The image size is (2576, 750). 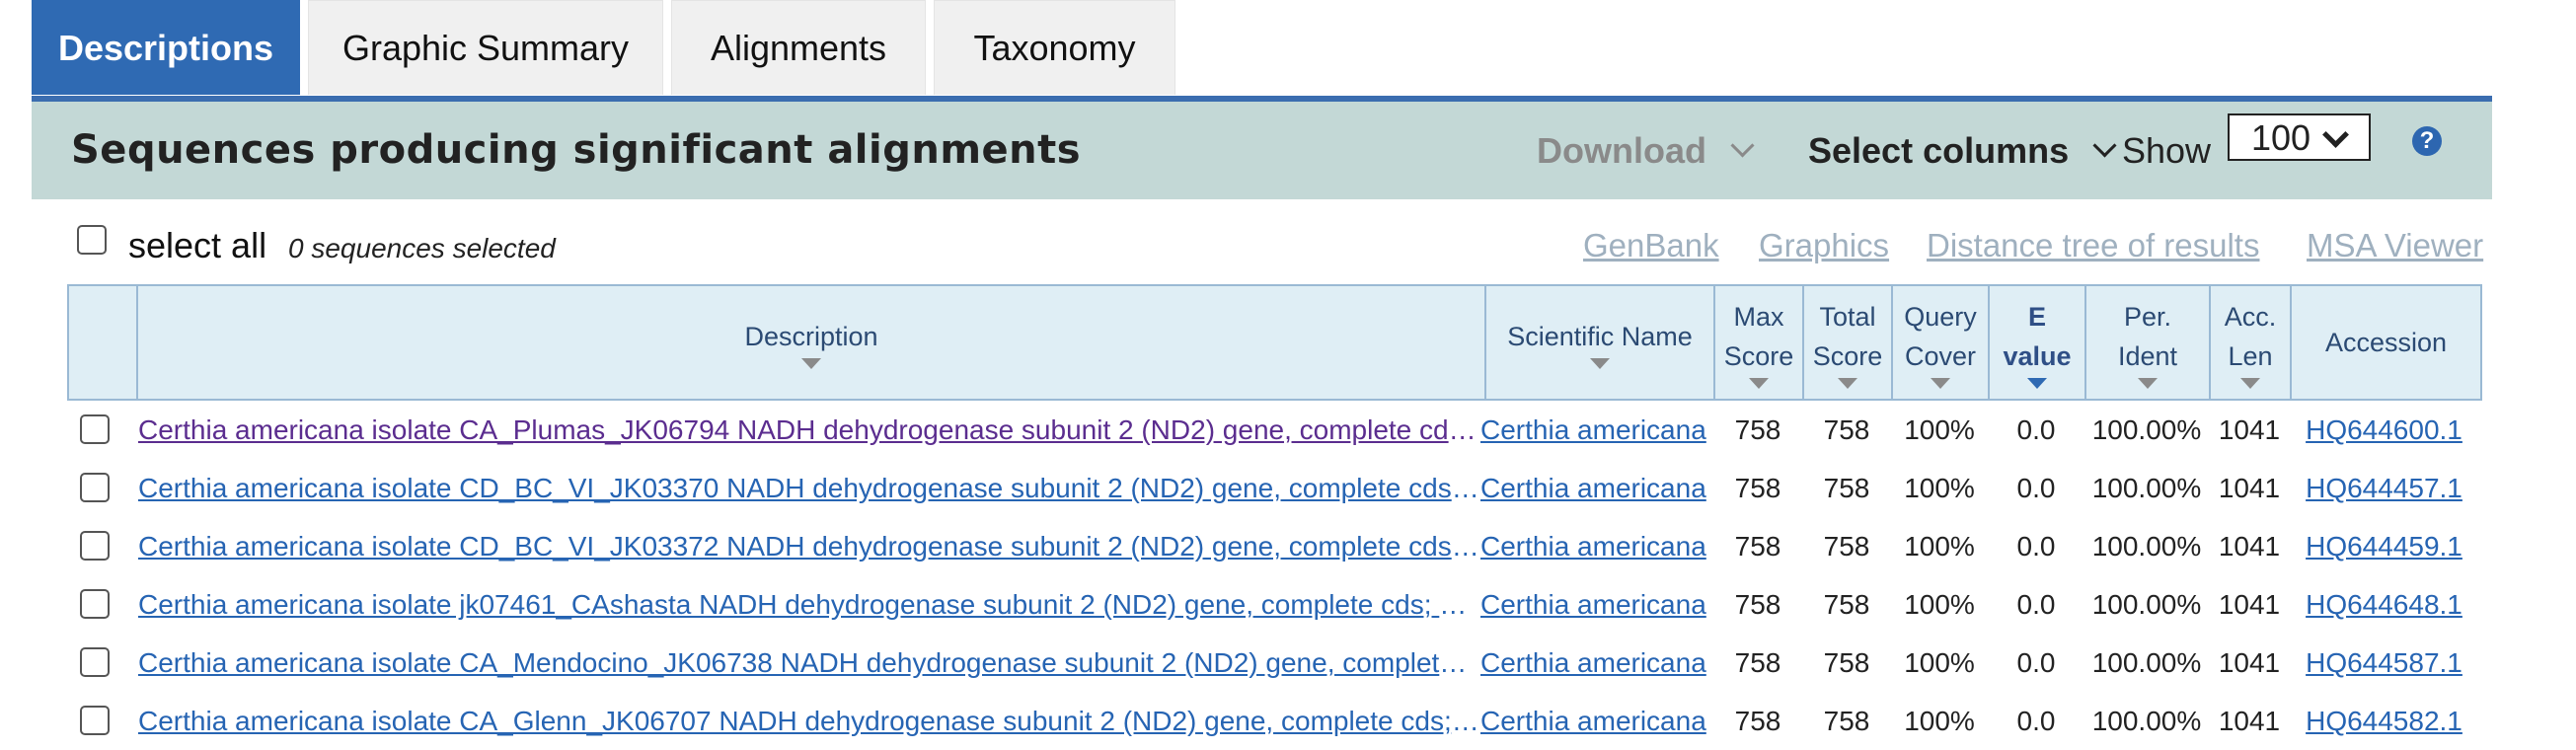 I want to click on header-per-ident-label: Per., so click(x=2147, y=316).